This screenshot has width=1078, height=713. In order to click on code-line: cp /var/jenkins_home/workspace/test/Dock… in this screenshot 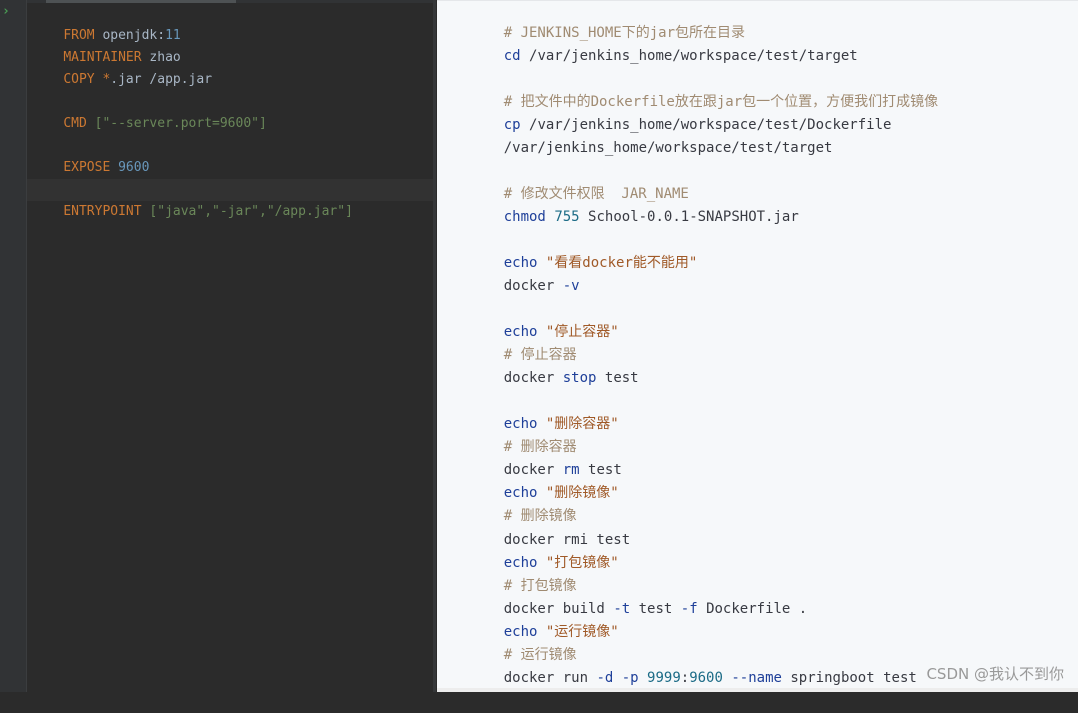, I will do `click(697, 125)`.